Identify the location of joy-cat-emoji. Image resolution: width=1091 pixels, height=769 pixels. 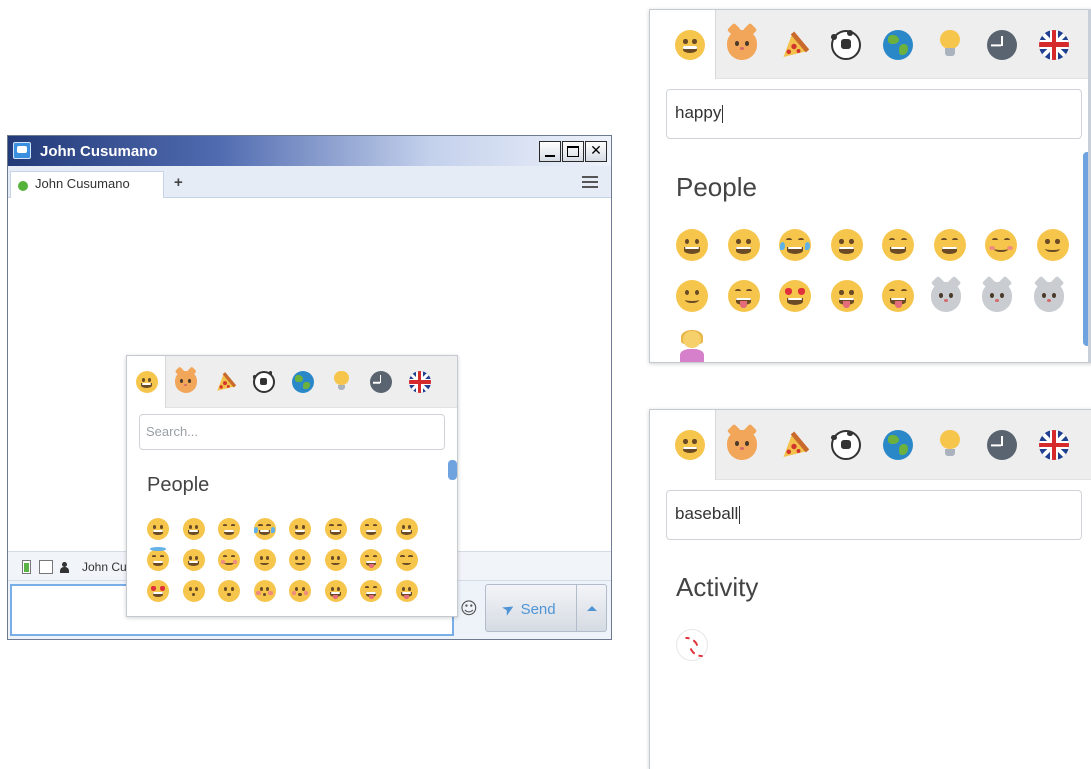
(1049, 293).